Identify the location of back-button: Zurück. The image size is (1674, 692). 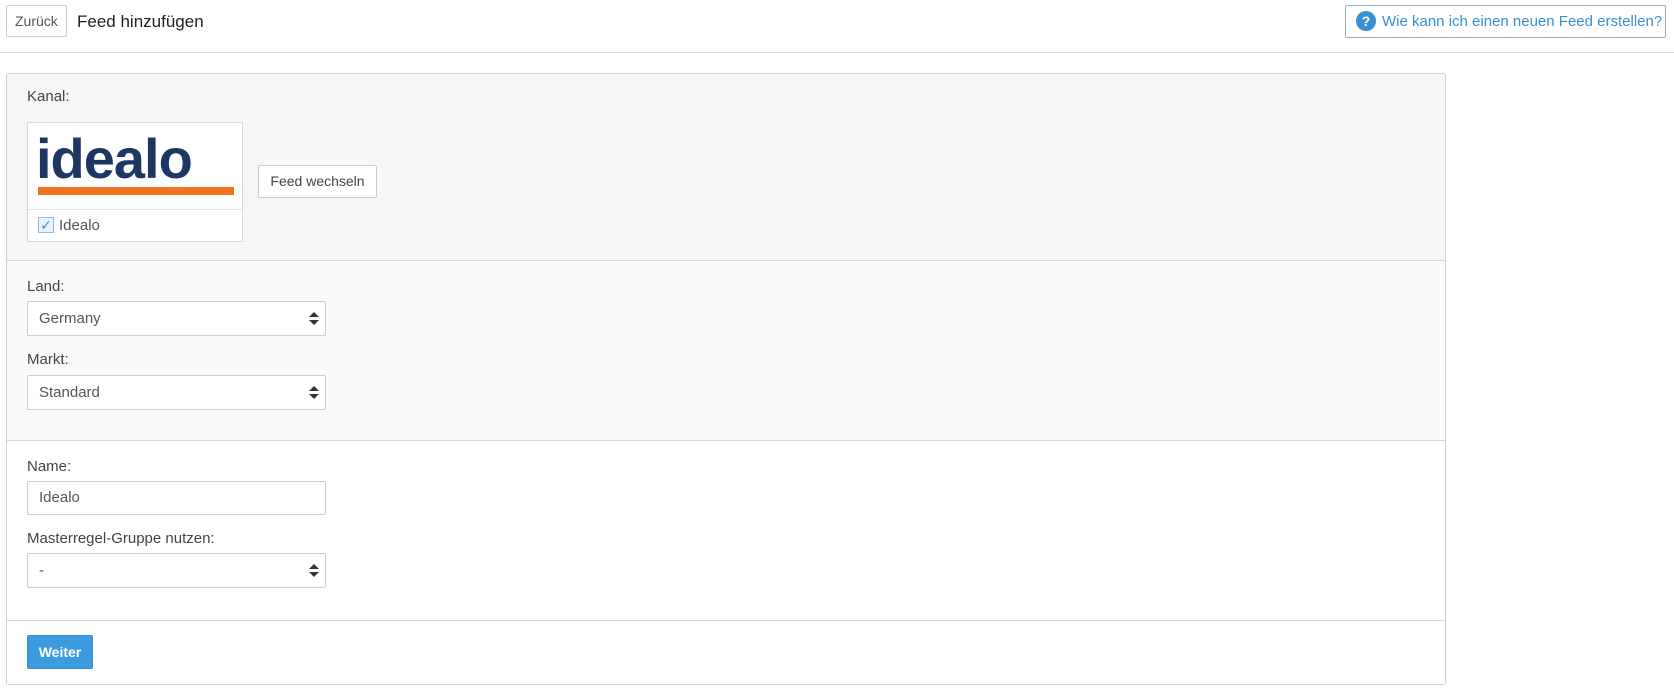
(36, 21).